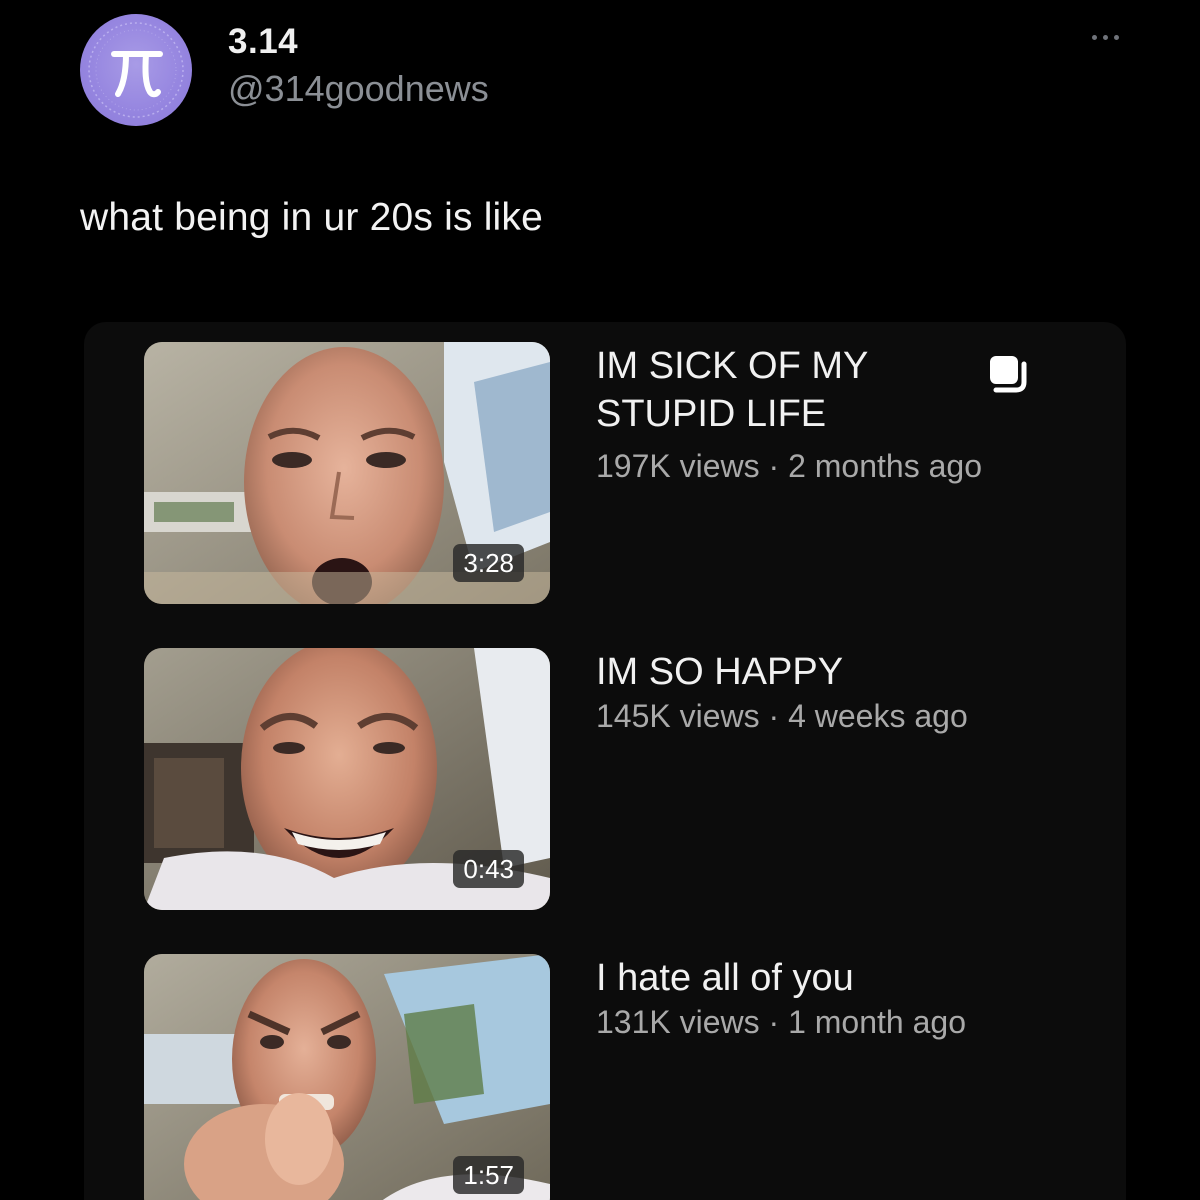 Image resolution: width=1200 pixels, height=1200 pixels. I want to click on more-horizontal-icon, so click(1105, 37).